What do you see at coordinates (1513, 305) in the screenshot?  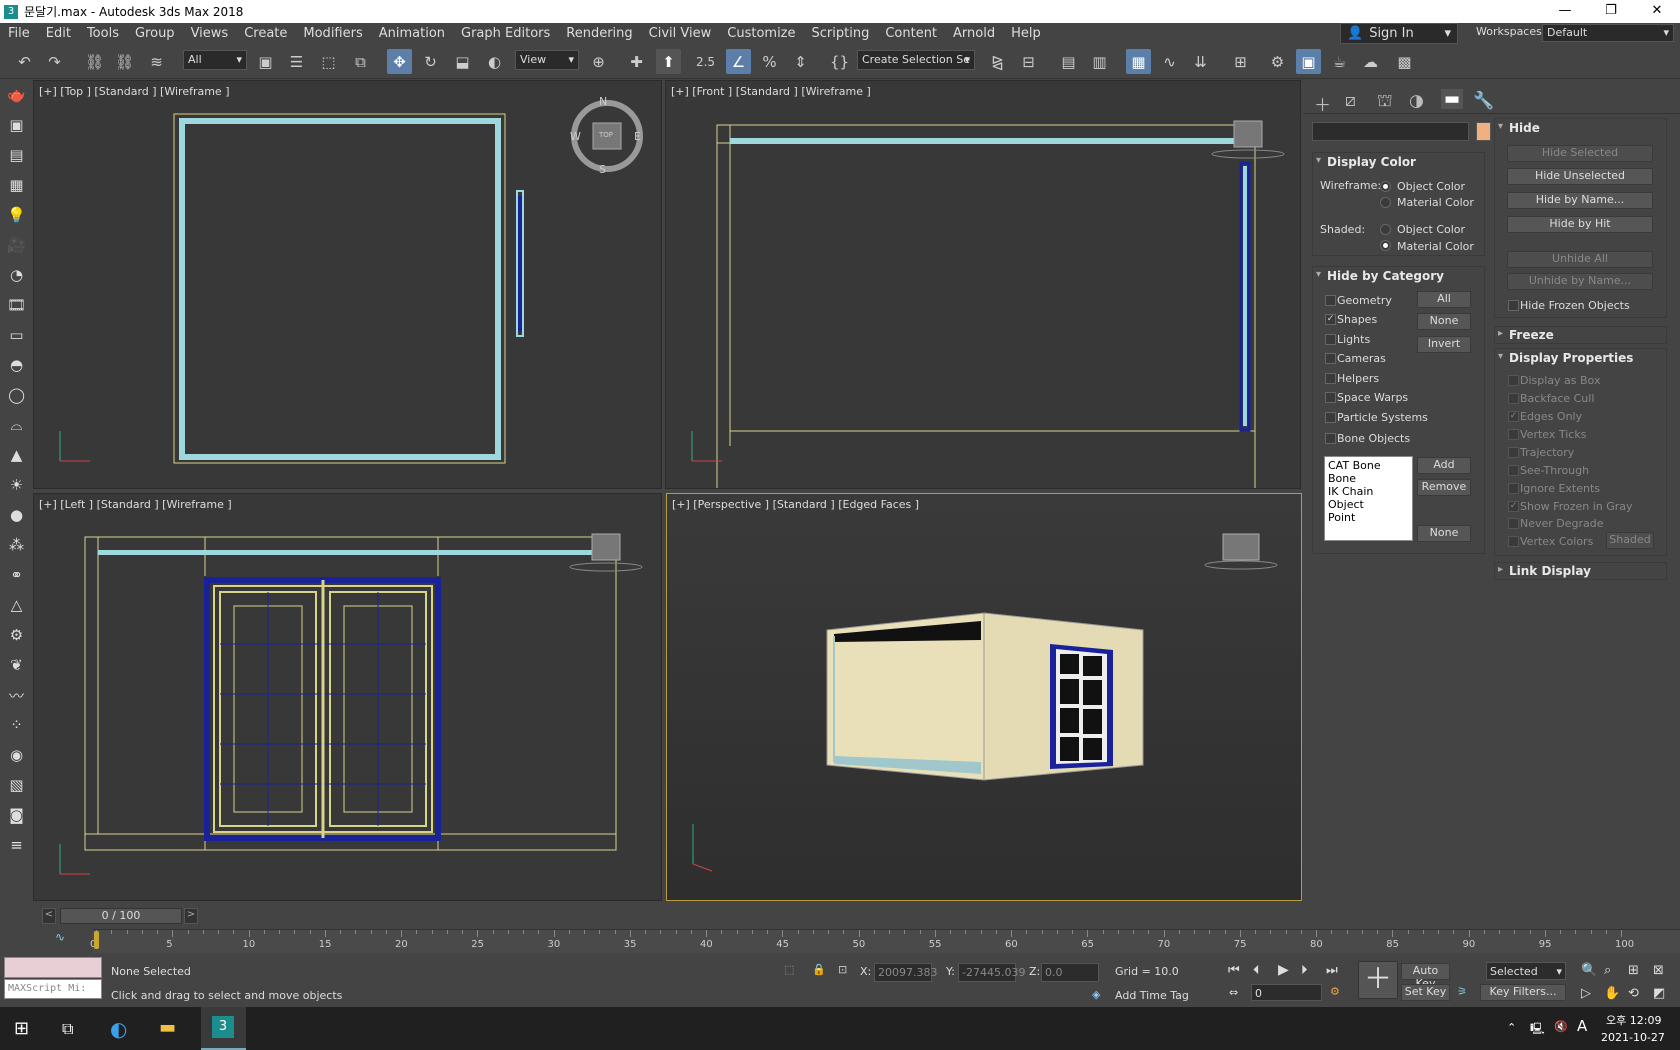 I see `hide-frozen-objects-checkbox` at bounding box center [1513, 305].